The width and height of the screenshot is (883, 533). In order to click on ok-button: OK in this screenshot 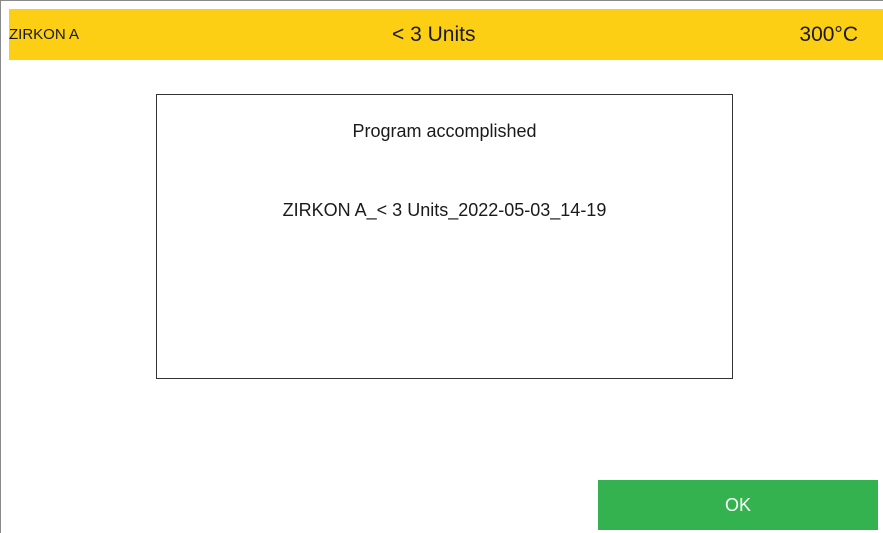, I will do `click(738, 505)`.